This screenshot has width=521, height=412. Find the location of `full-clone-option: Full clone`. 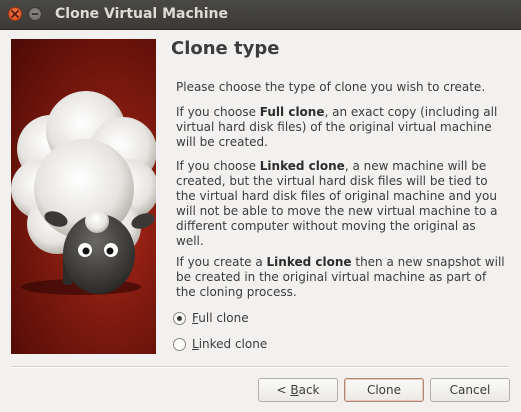

full-clone-option: Full clone is located at coordinates (211, 318).